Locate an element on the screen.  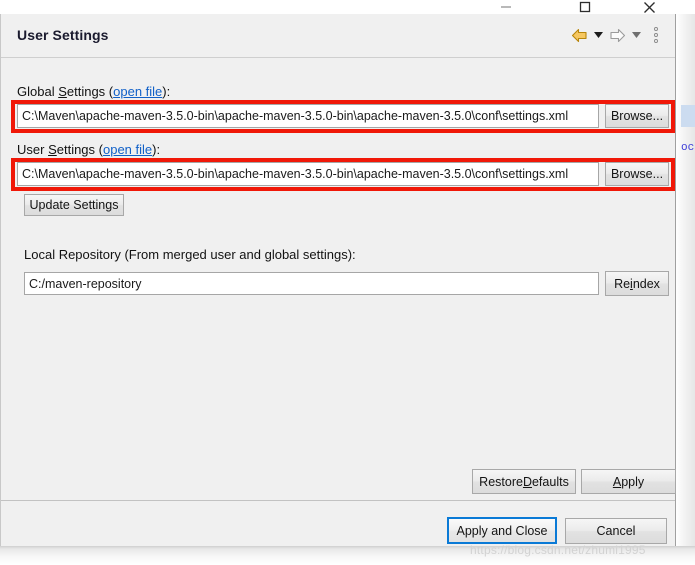
user-settings-label-pre: User is located at coordinates (33, 149).